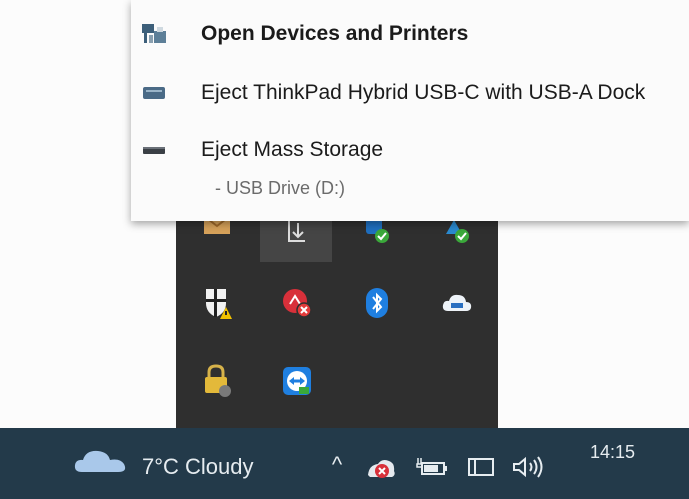 This screenshot has width=689, height=499. Describe the element at coordinates (292, 149) in the screenshot. I see `menu-label-eject-storage: Eject Mass Storage` at that location.